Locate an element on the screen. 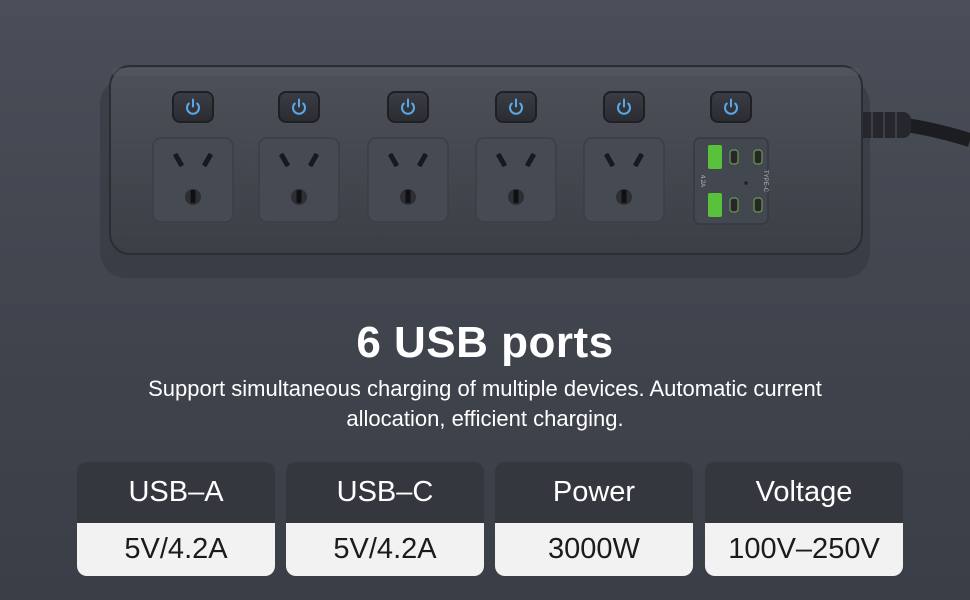 The width and height of the screenshot is (970, 600). spec-label: USB–A is located at coordinates (176, 492).